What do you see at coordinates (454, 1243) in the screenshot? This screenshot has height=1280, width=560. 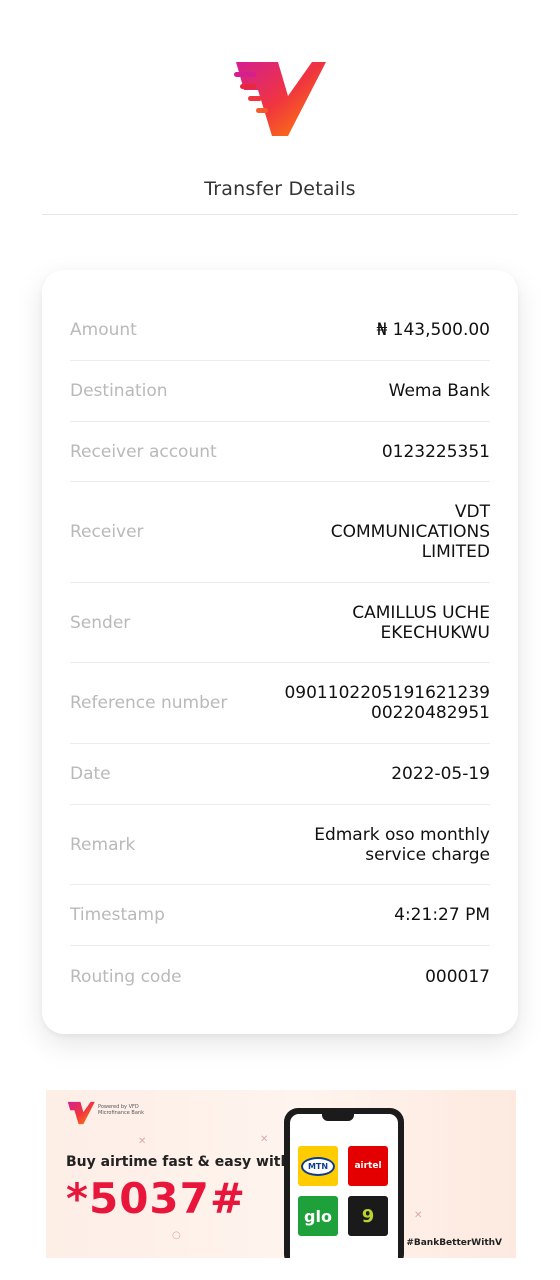 I see `hashtag-text: #BankBetterWithV` at bounding box center [454, 1243].